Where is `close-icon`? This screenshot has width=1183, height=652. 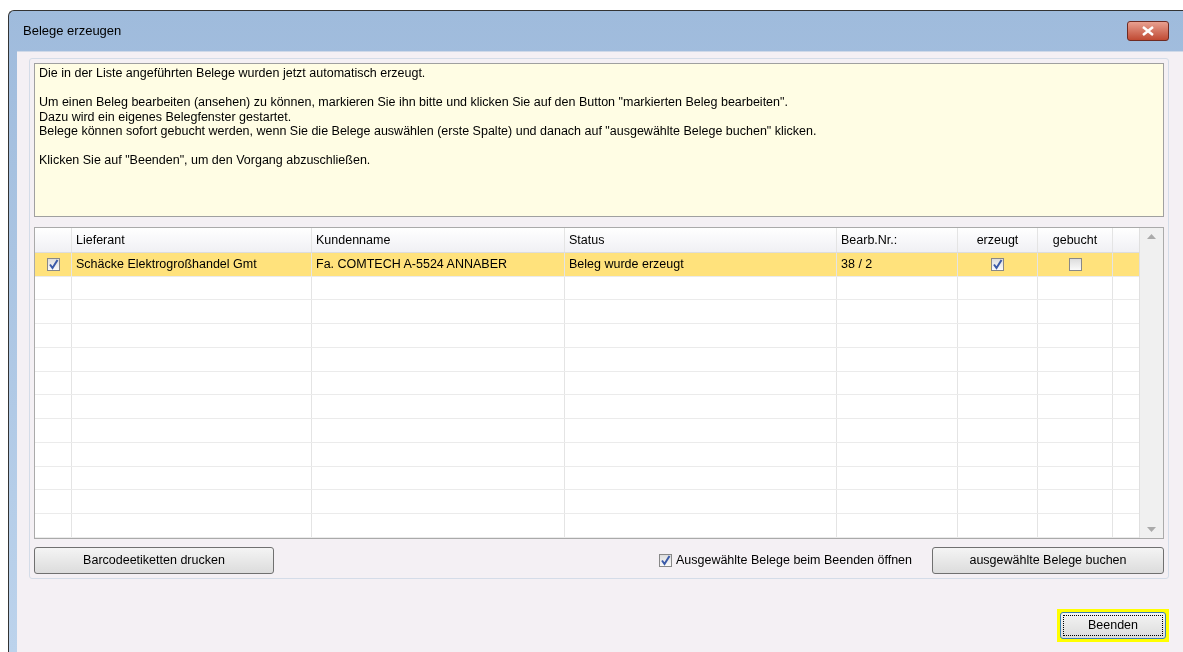
close-icon is located at coordinates (1148, 31).